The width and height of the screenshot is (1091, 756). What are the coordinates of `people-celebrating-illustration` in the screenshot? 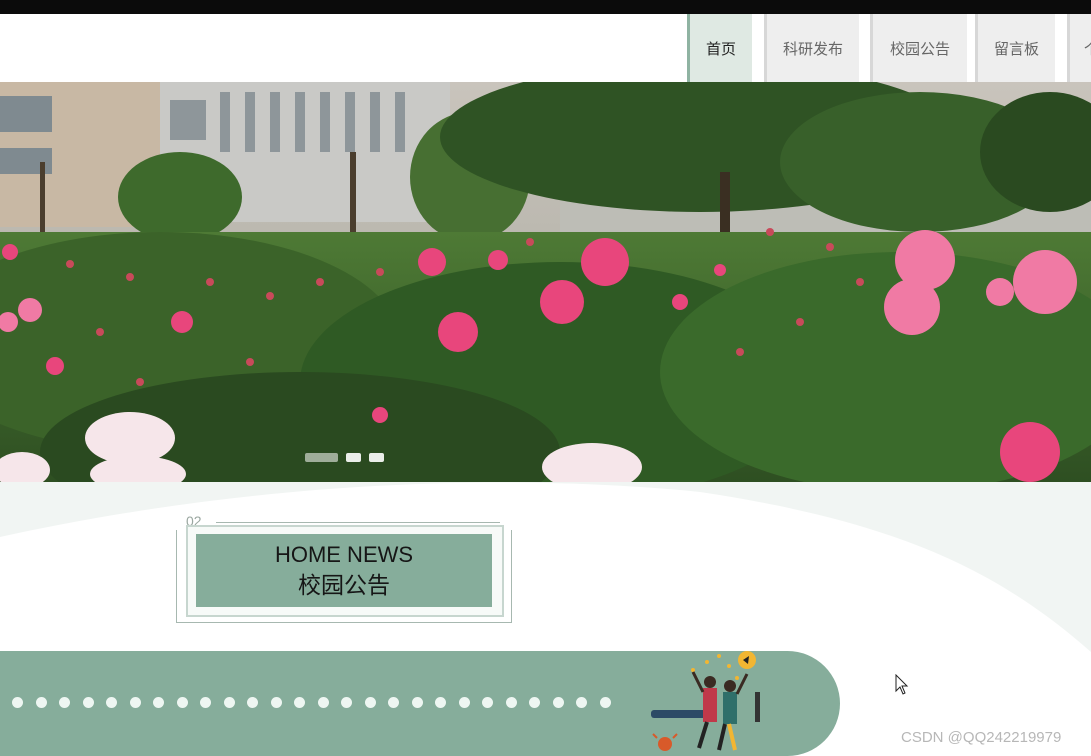 It's located at (705, 701).